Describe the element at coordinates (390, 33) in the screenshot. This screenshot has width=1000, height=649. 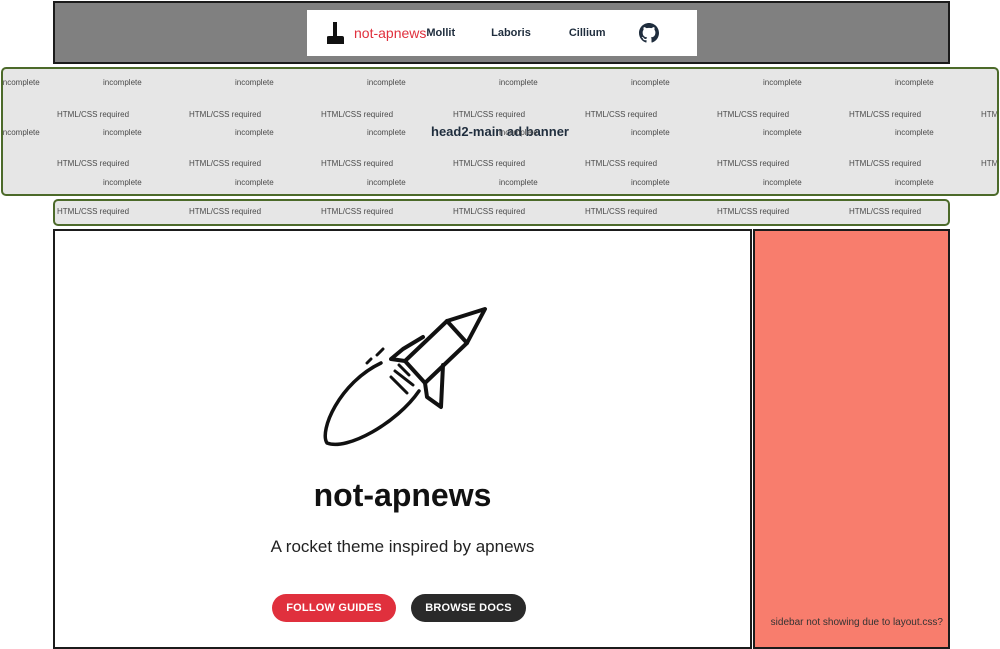
I see `brand-name: not-apnews` at that location.